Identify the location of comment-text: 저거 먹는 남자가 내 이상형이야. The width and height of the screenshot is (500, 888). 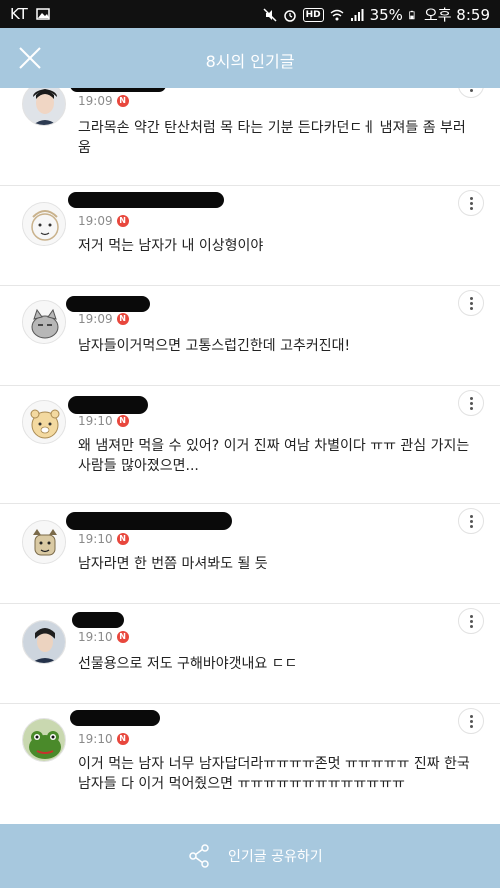
(171, 246).